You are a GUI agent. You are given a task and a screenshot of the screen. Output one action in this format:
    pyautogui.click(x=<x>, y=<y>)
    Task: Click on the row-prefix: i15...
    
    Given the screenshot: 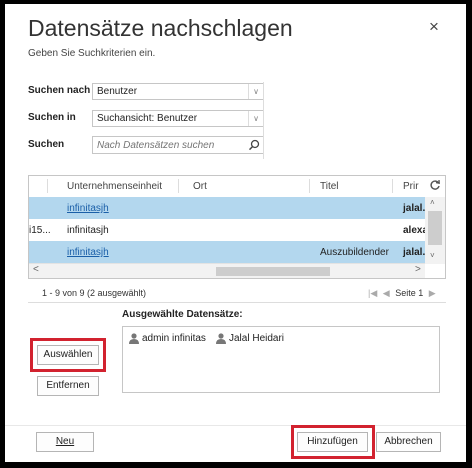 What is the action you would take?
    pyautogui.click(x=40, y=230)
    